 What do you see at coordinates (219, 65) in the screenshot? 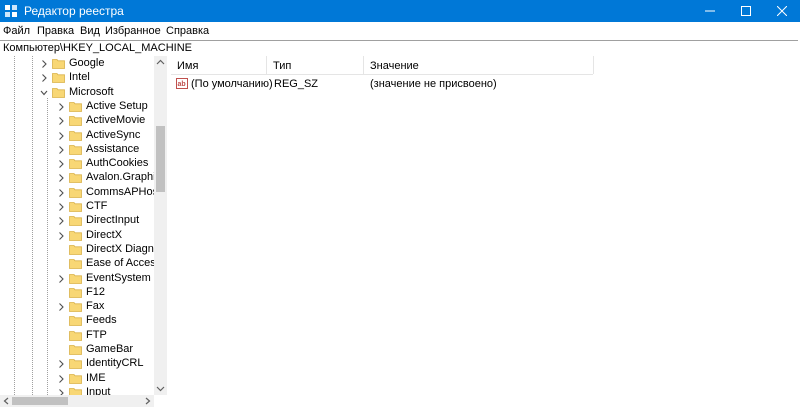
I see `column-header-name: Имя` at bounding box center [219, 65].